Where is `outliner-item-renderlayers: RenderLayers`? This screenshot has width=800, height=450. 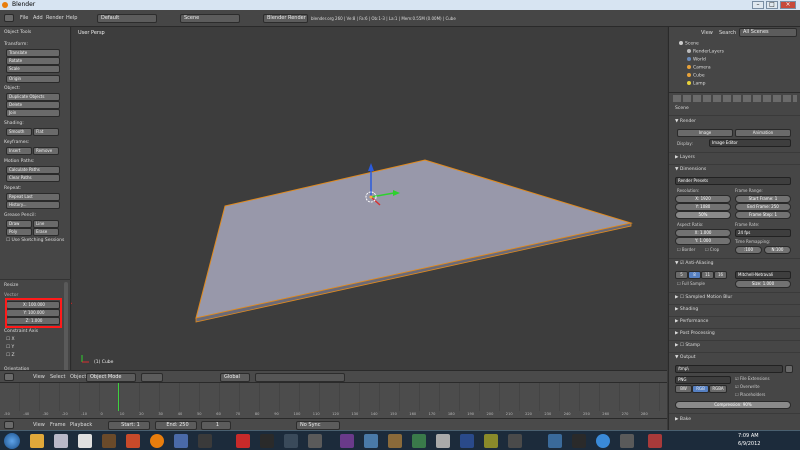 outliner-item-renderlayers: RenderLayers is located at coordinates (705, 52).